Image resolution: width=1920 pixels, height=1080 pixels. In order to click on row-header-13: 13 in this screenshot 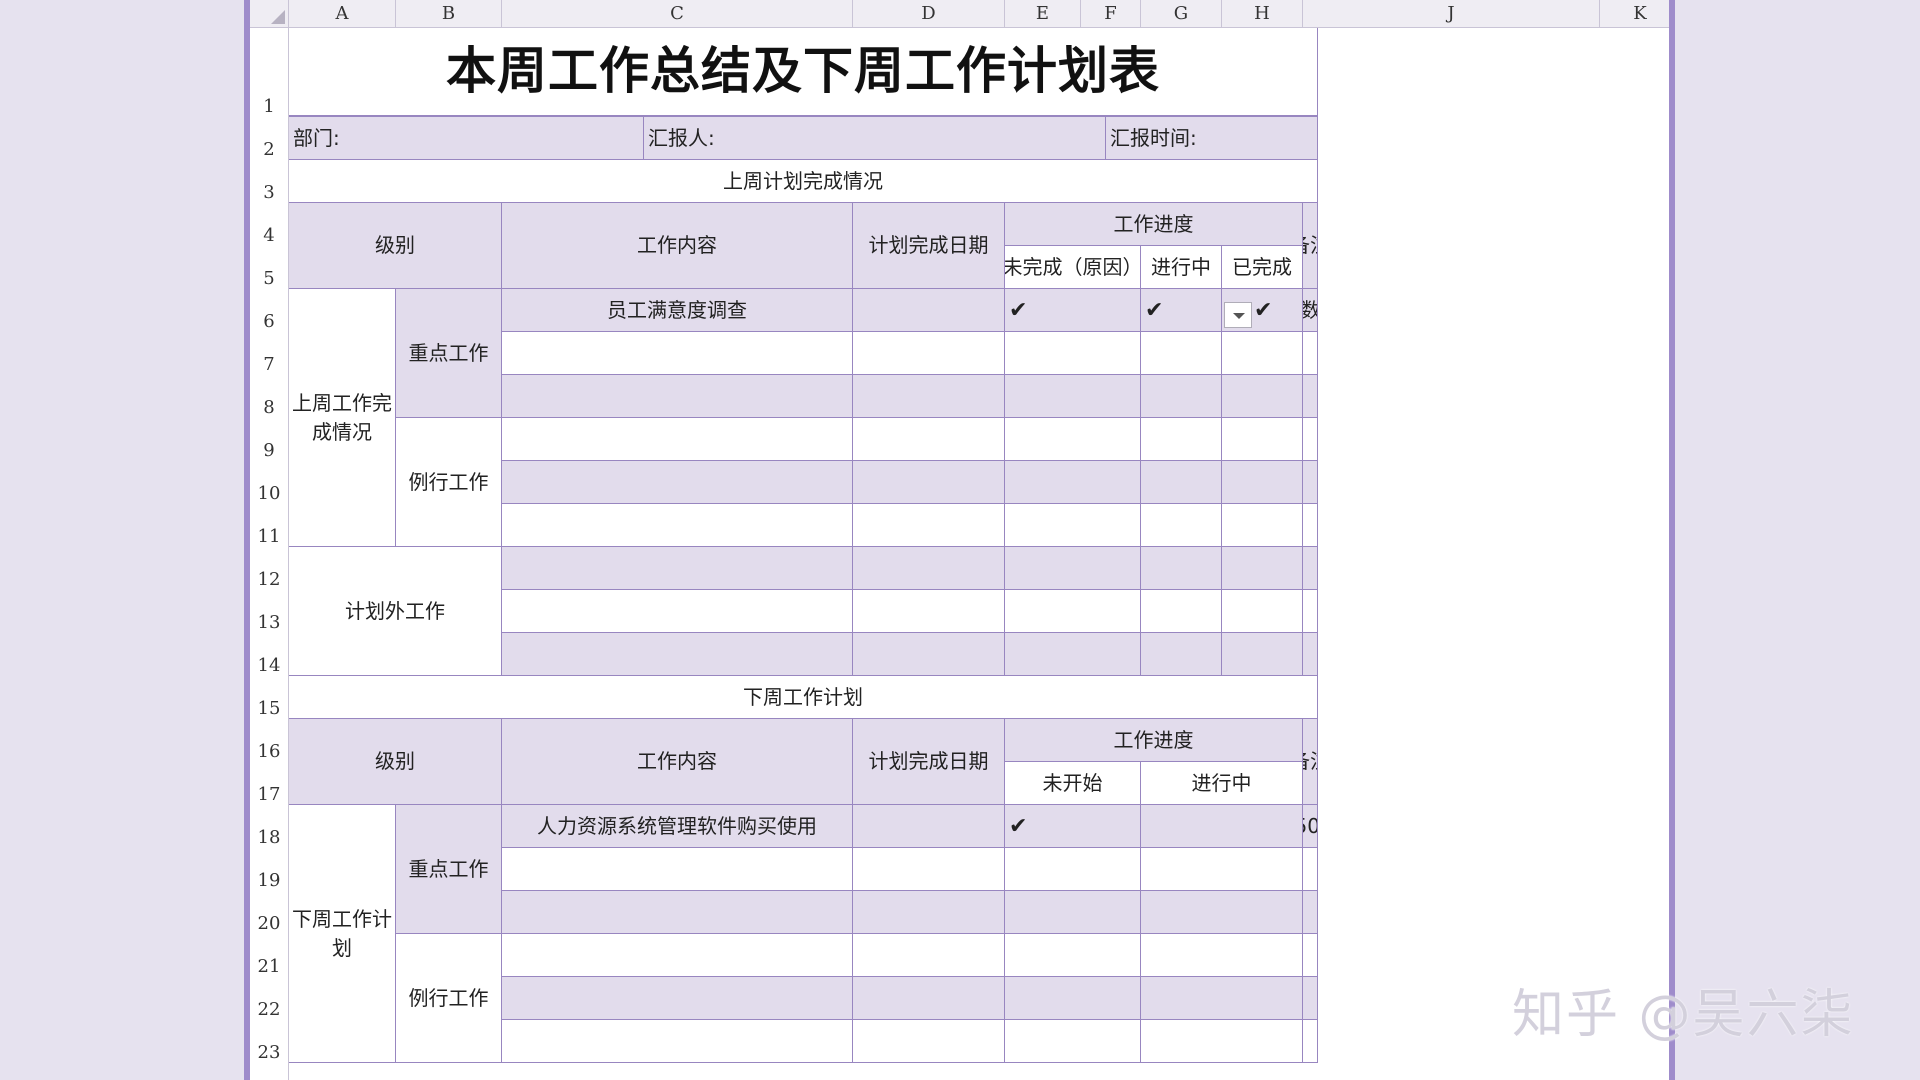, I will do `click(269, 611)`.